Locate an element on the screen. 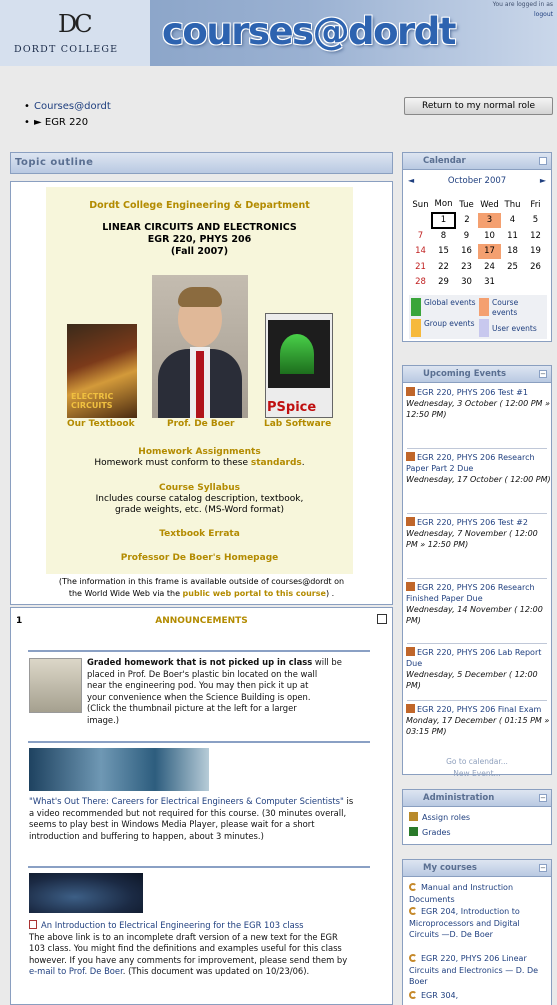 The image size is (557, 1005). return-to-normal-role-button: Return to my normal role is located at coordinates (478, 106).